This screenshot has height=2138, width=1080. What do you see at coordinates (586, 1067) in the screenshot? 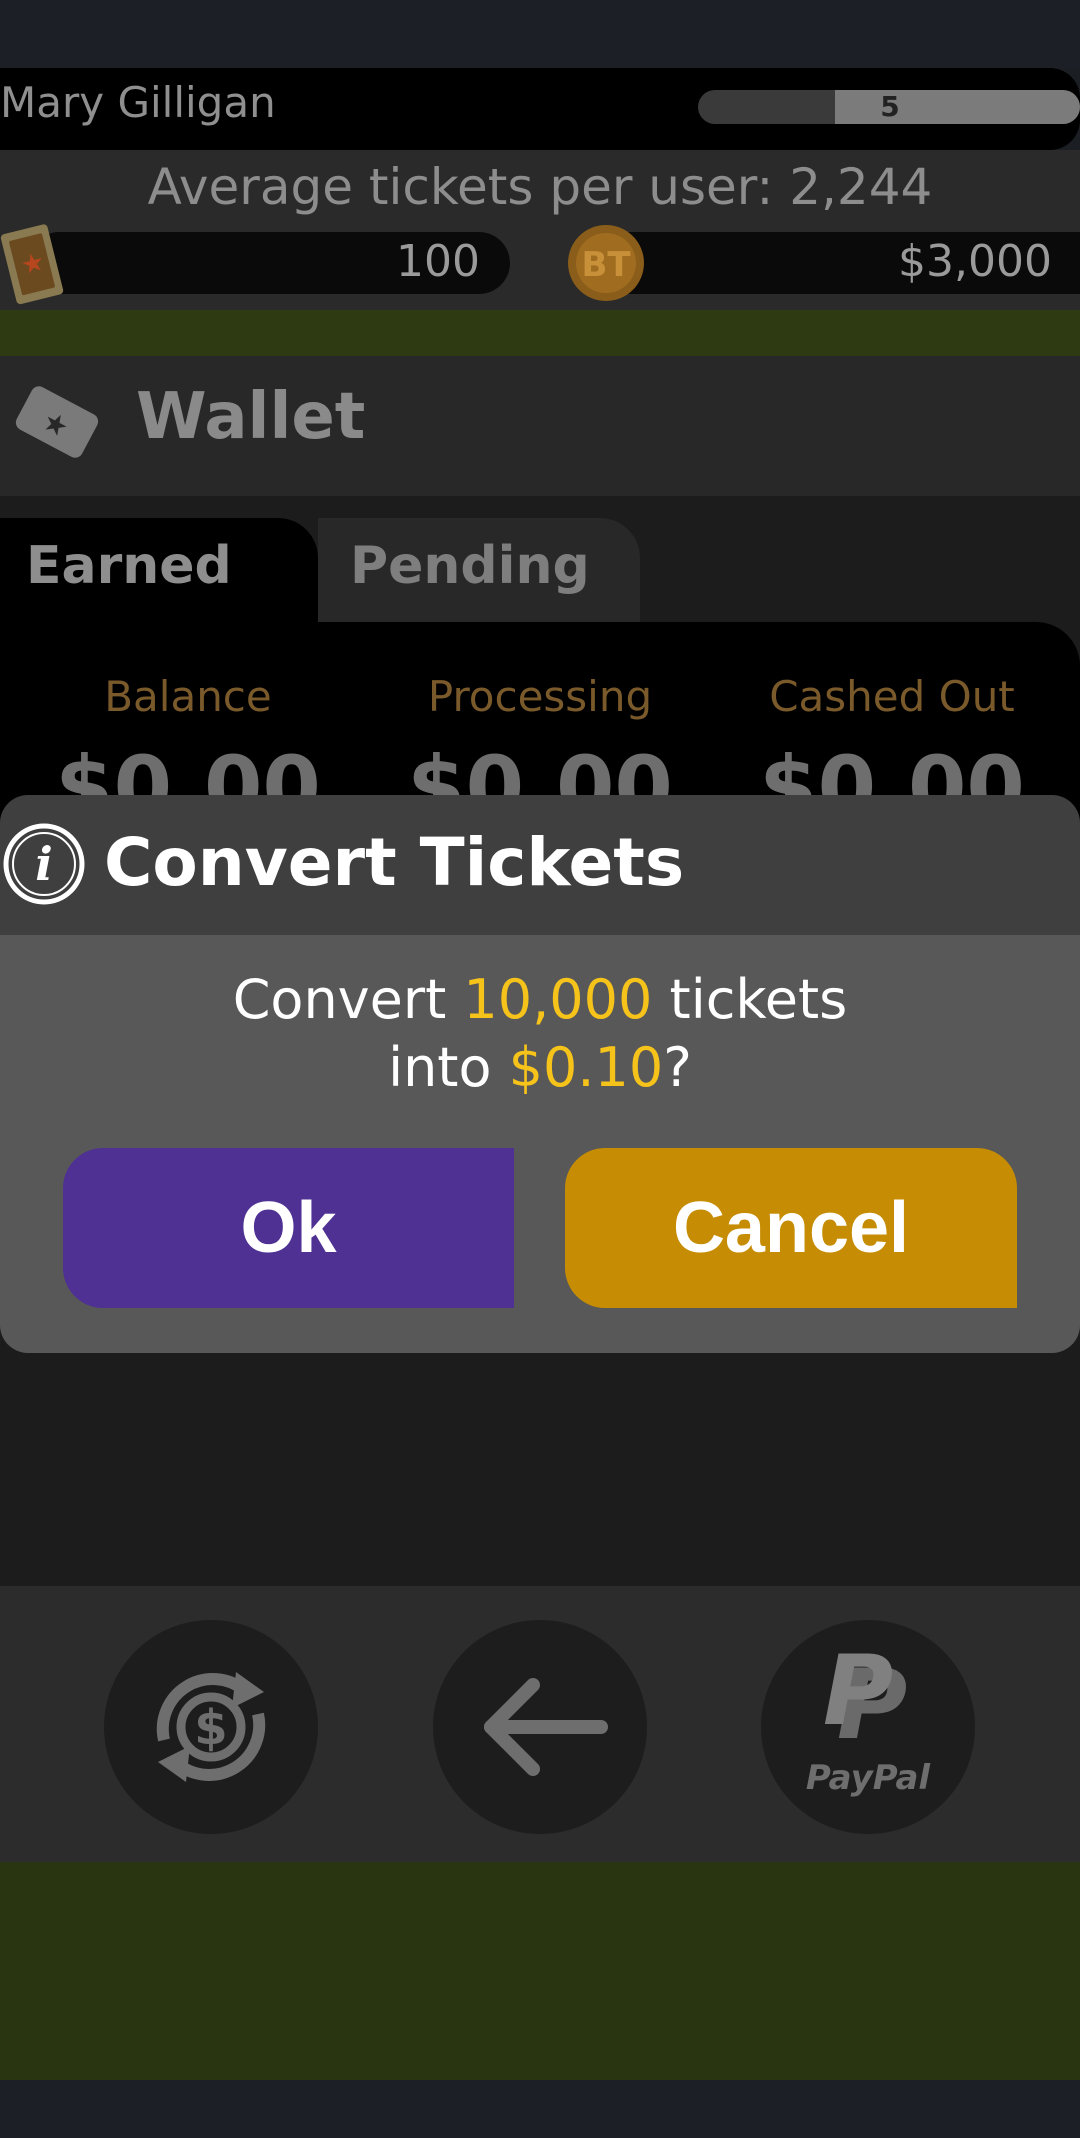
I see `dollar-amount: $0.10` at bounding box center [586, 1067].